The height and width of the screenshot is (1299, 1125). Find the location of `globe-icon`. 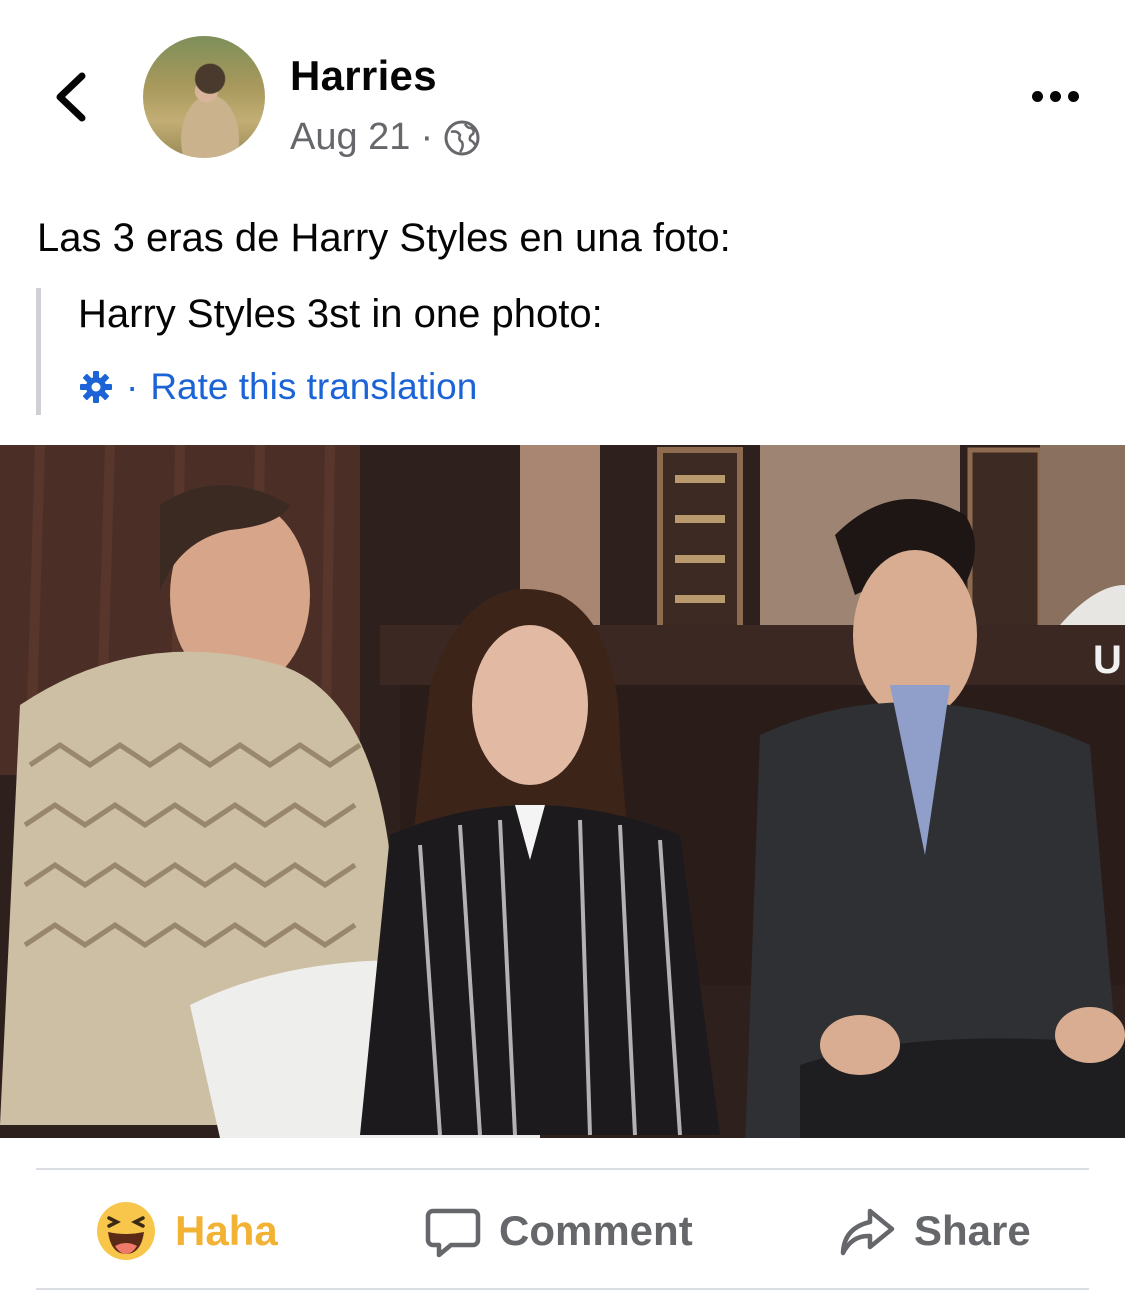

globe-icon is located at coordinates (462, 137).